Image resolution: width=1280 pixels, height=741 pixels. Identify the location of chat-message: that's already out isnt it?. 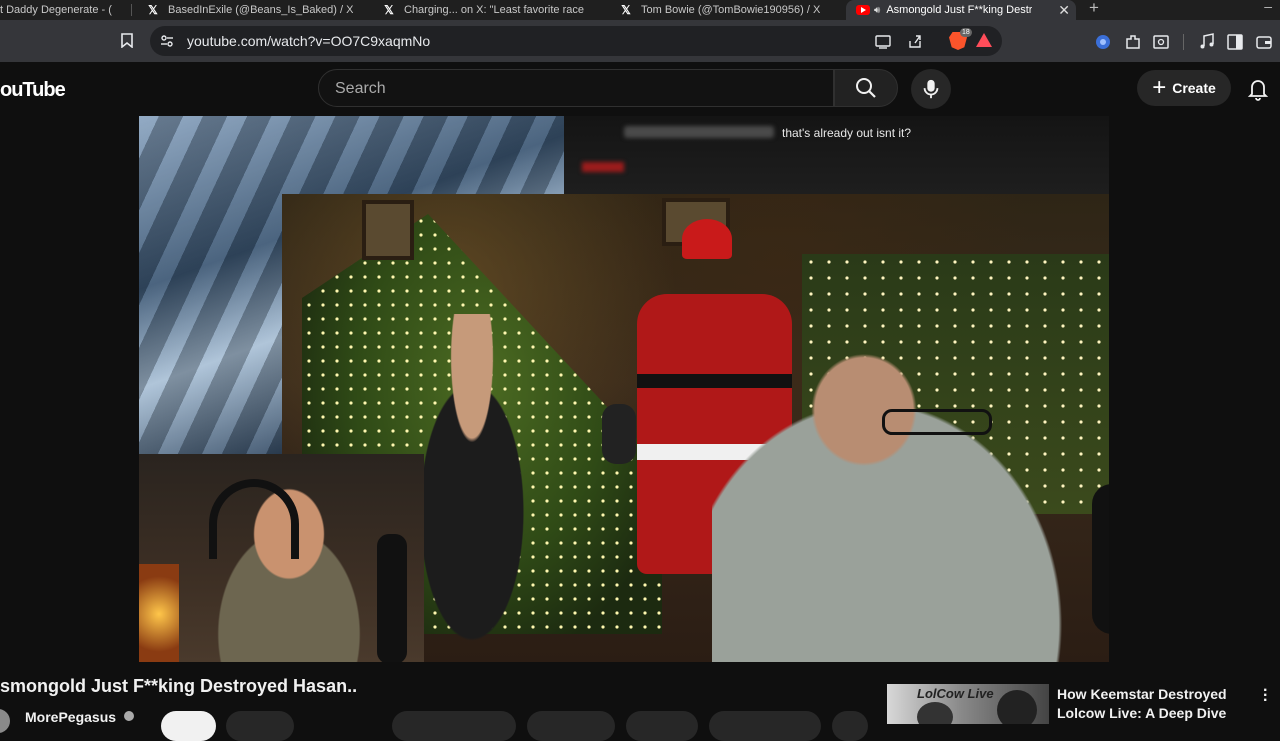
(847, 133).